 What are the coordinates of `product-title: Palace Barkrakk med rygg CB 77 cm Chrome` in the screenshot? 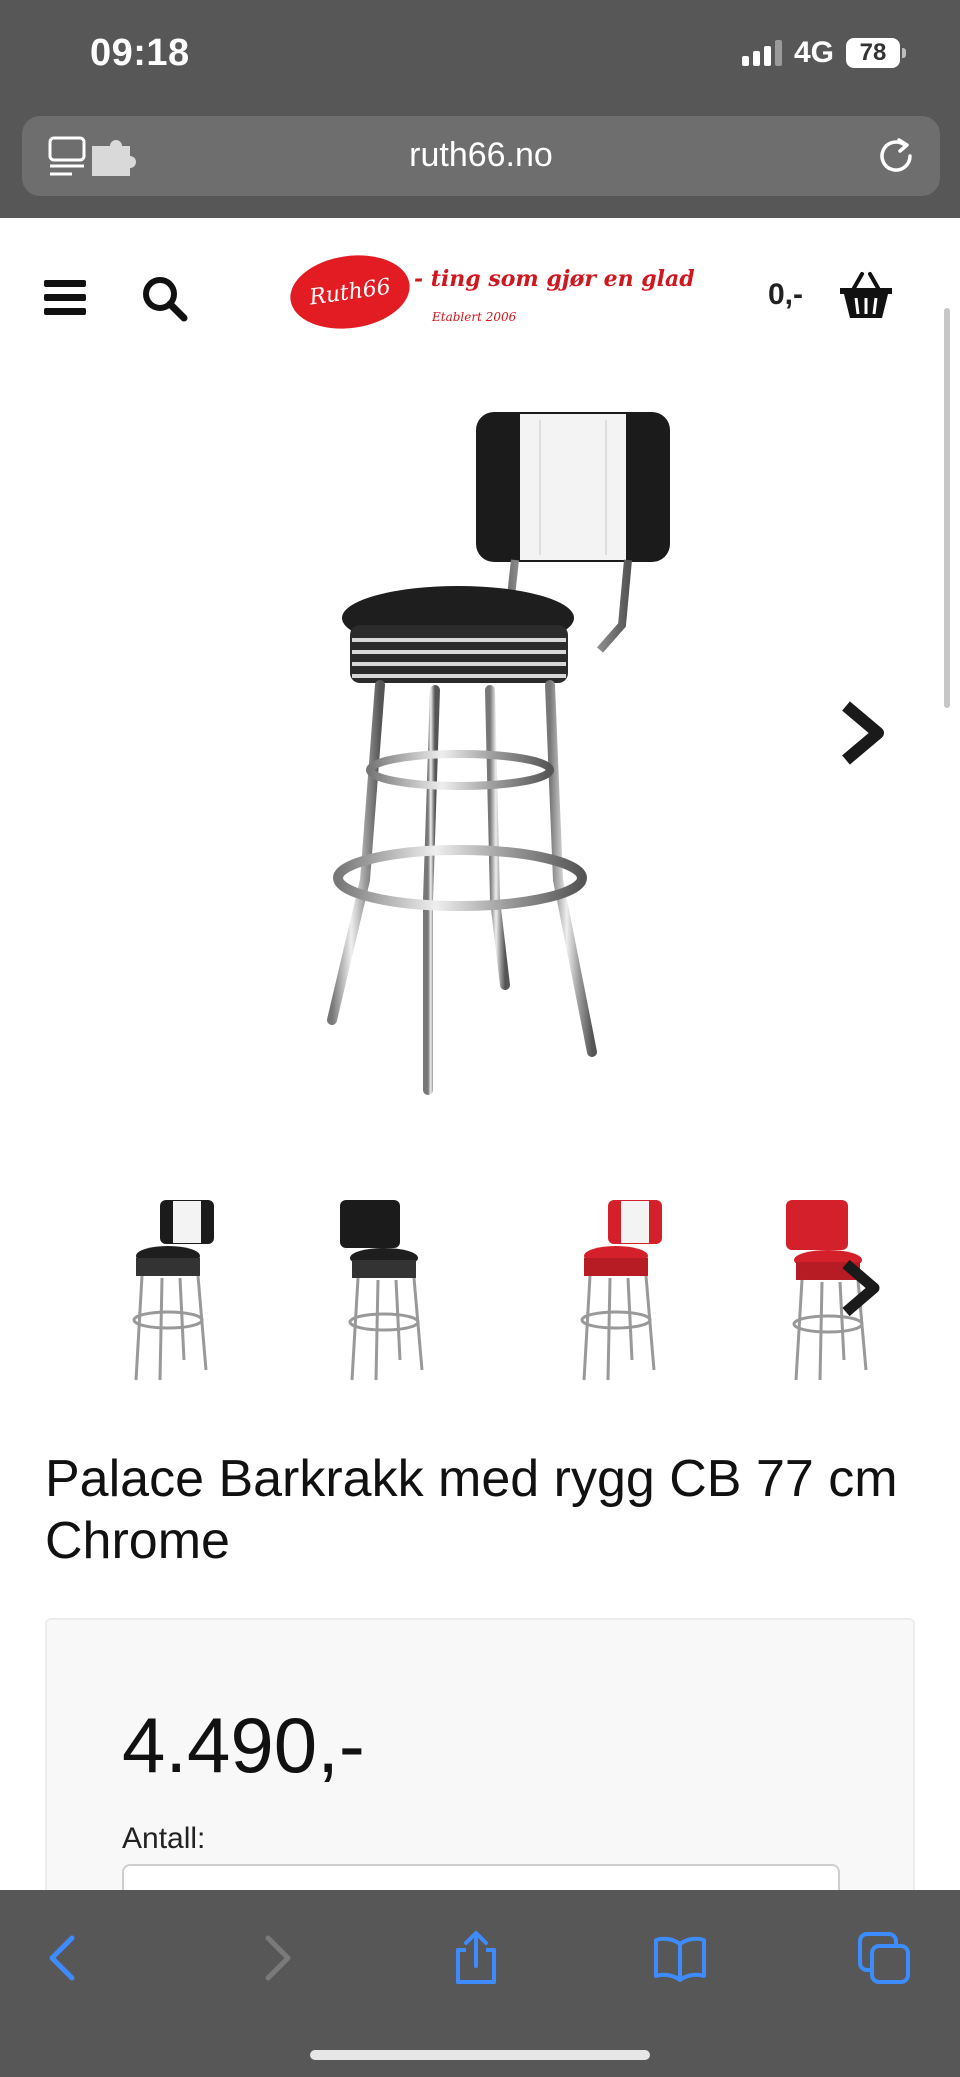 It's located at (471, 1510).